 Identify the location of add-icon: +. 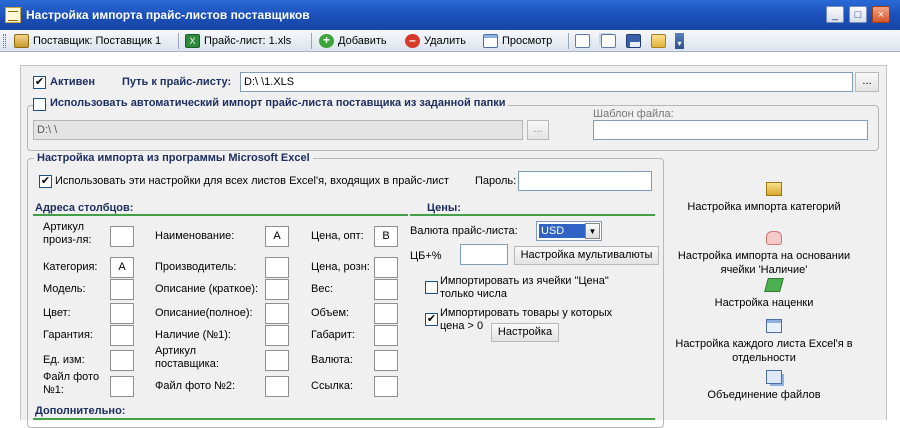
(326, 41).